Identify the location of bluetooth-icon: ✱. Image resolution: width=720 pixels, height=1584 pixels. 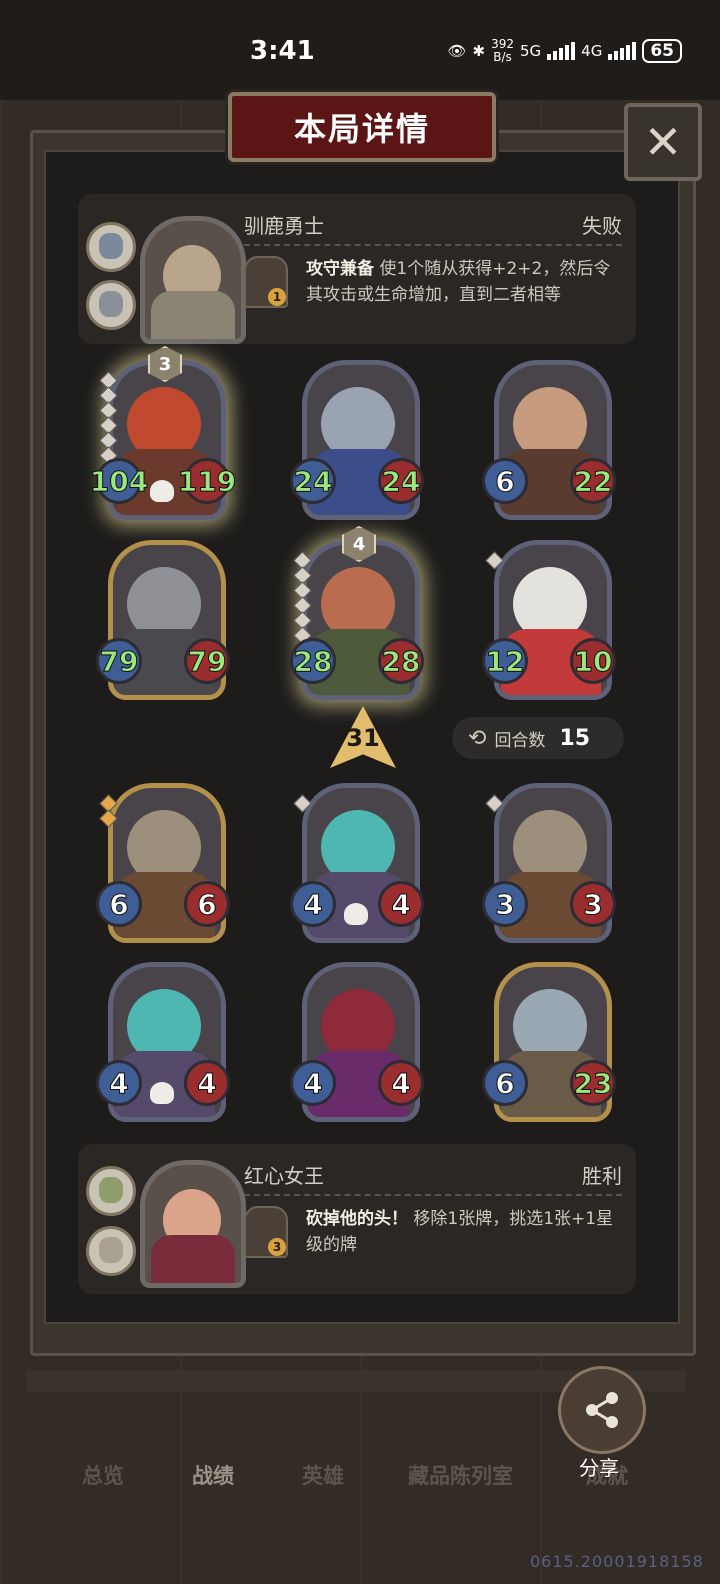
(479, 51).